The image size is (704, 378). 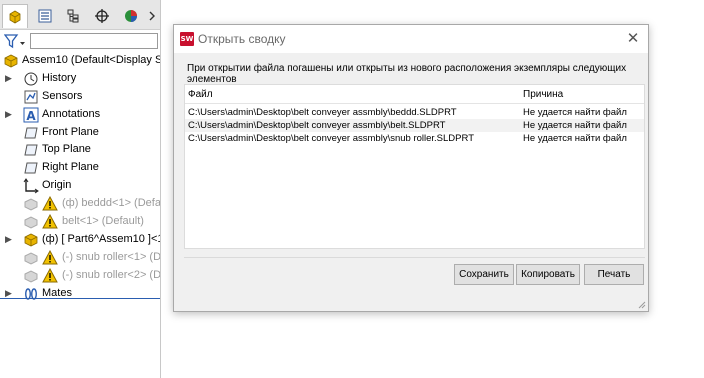 I want to click on panel-tabstrip, so click(x=80, y=15).